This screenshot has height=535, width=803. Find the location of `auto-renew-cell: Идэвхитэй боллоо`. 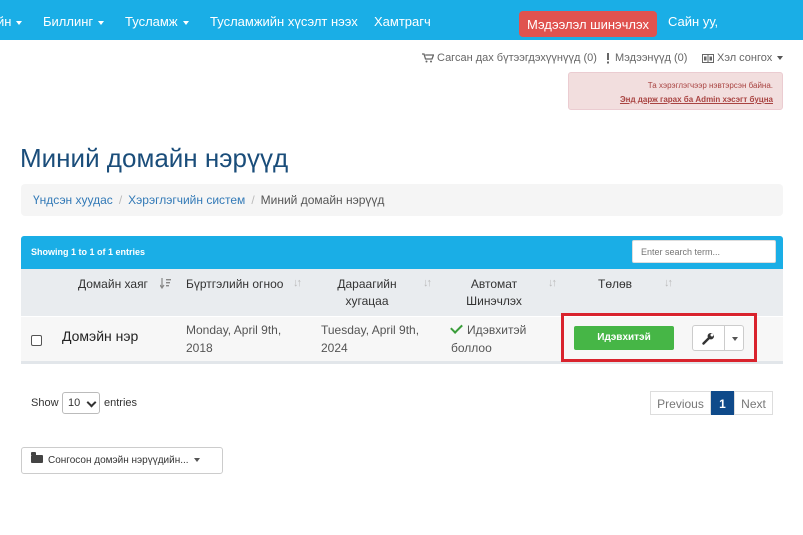

auto-renew-cell: Идэвхитэй боллоо is located at coordinates (488, 338).